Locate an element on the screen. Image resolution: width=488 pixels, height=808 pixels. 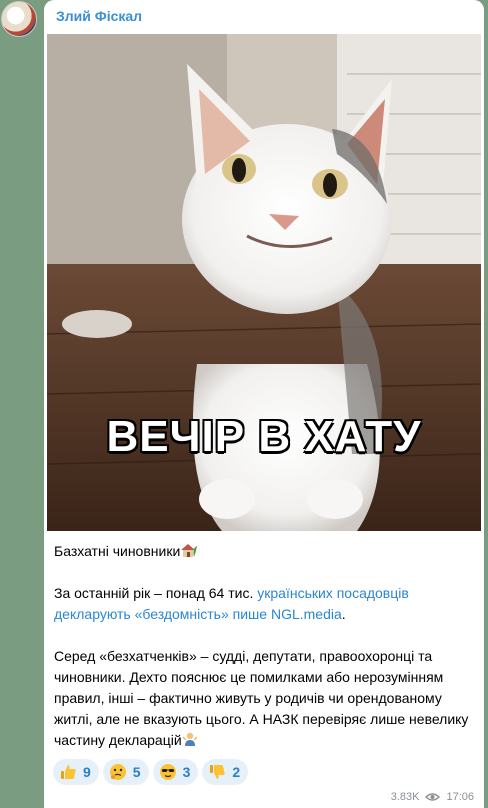
reaction-thinking: 5 is located at coordinates (125, 772).